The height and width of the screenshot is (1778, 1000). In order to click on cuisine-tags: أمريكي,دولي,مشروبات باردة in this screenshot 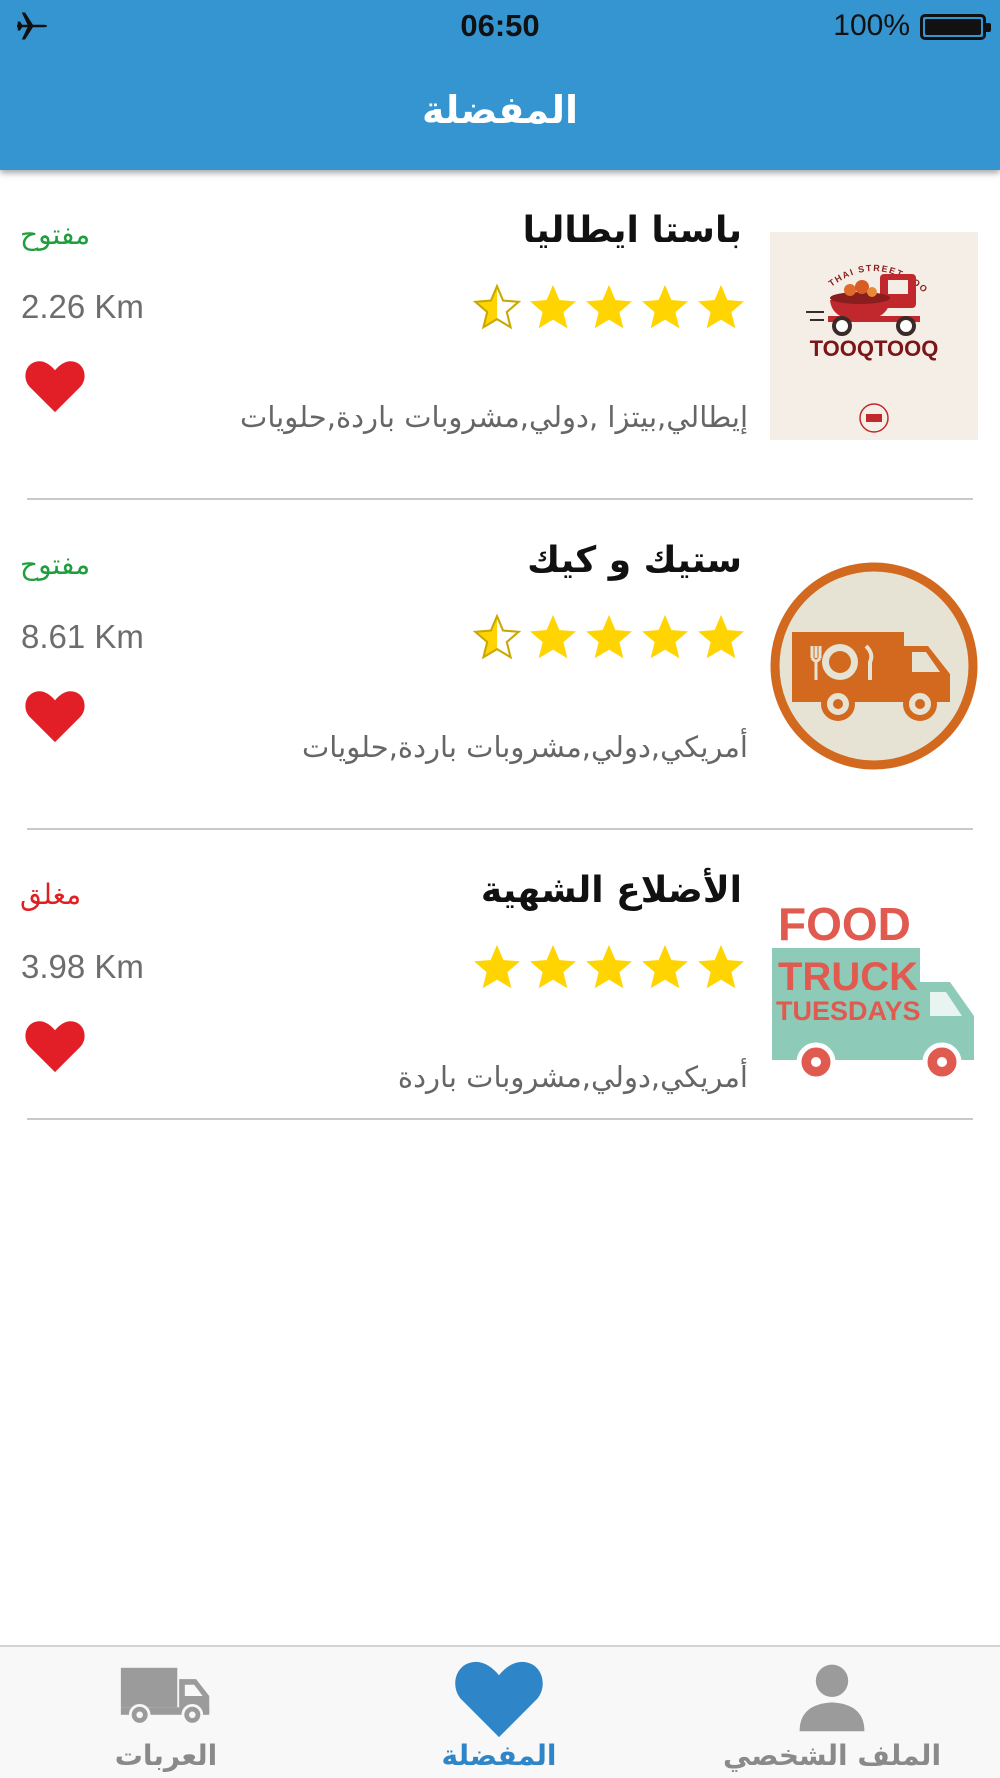, I will do `click(572, 1077)`.